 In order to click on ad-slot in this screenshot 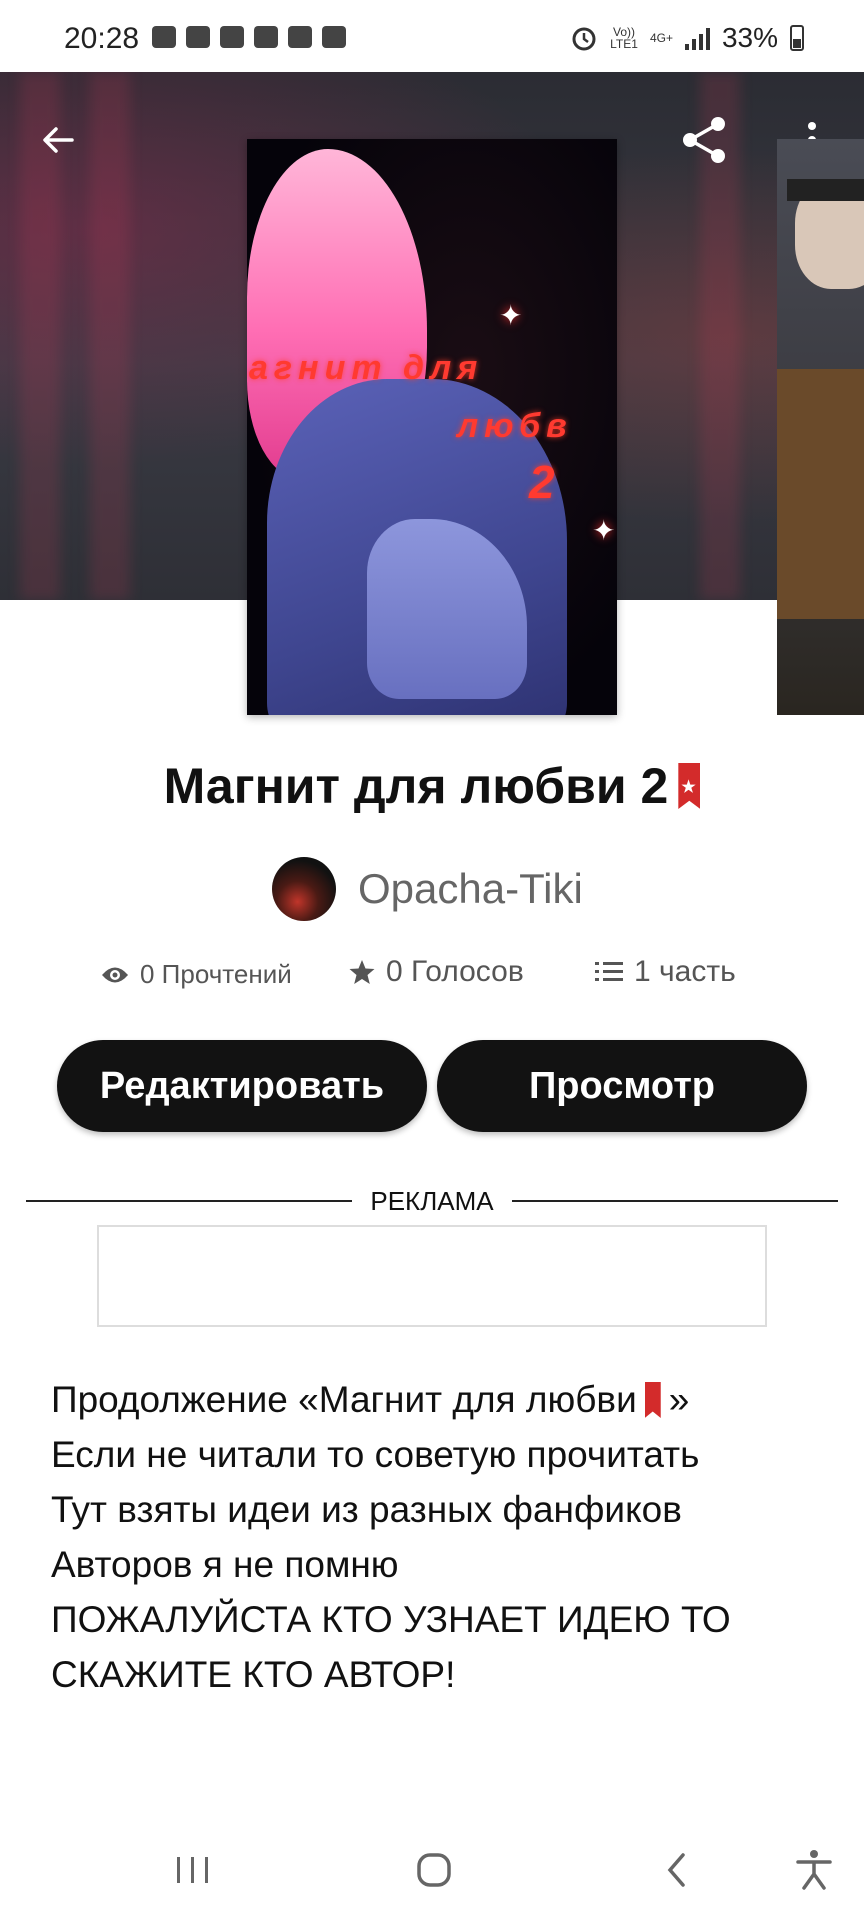, I will do `click(432, 1276)`.